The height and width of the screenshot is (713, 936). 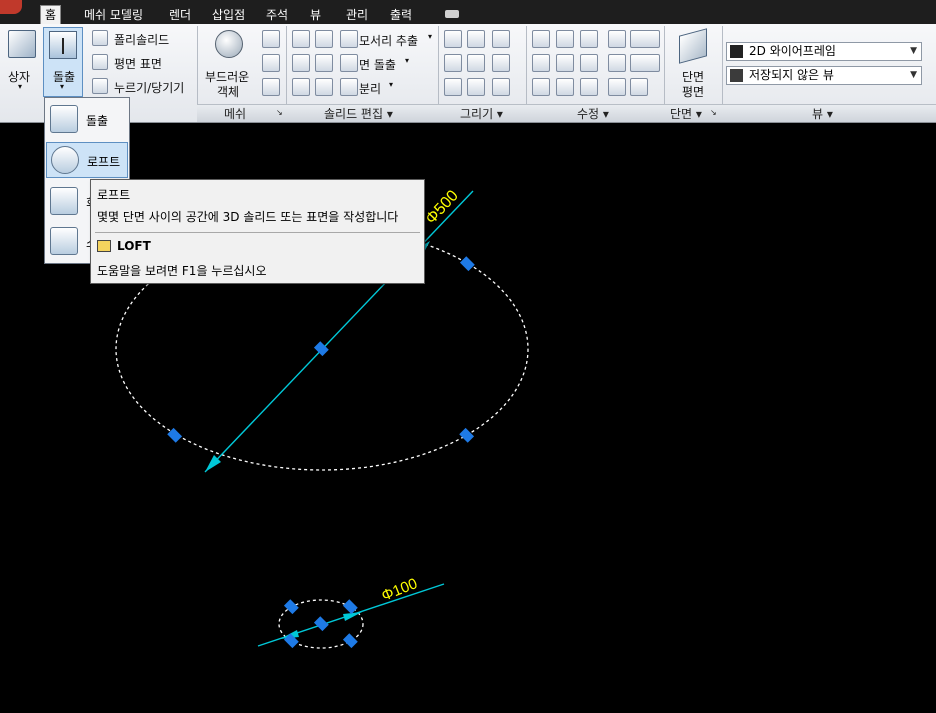 What do you see at coordinates (388, 40) in the screenshot?
I see `extract-edges-button: 모서리 추출` at bounding box center [388, 40].